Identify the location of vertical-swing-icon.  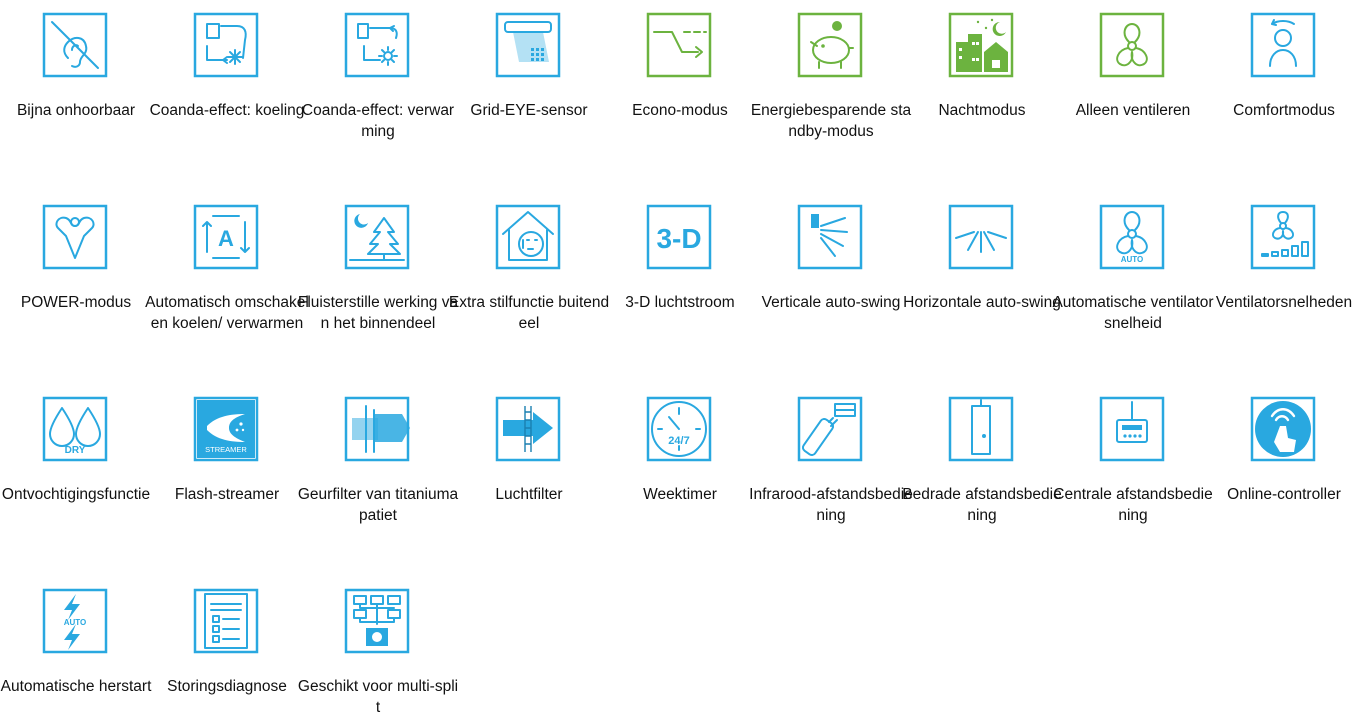
(830, 237).